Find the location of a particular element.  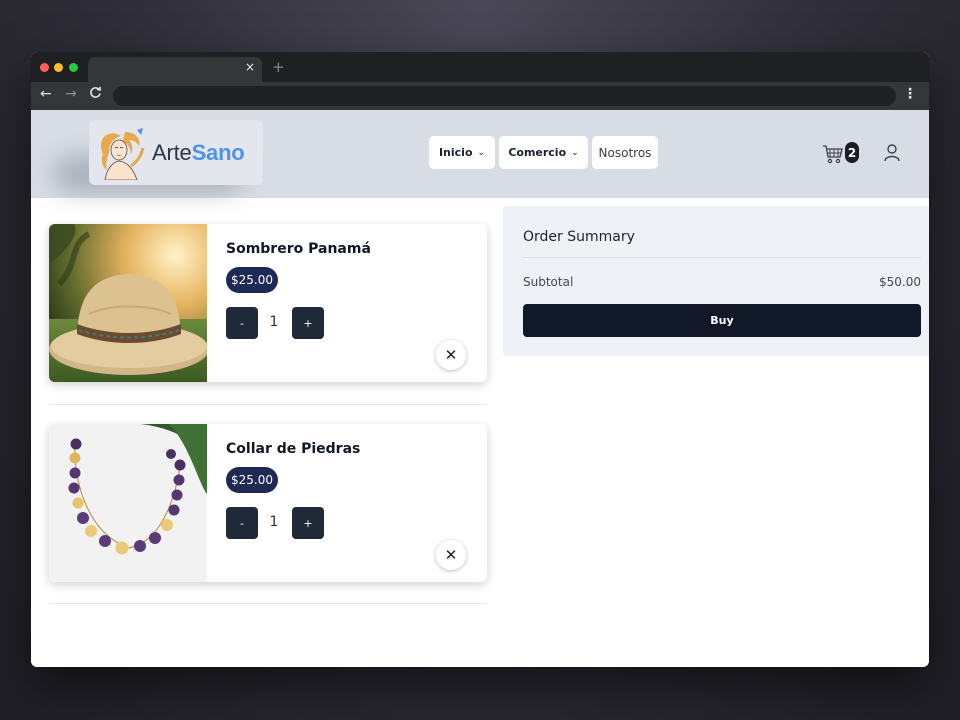

browser-toolbar: ← → ⋮ is located at coordinates (480, 96).